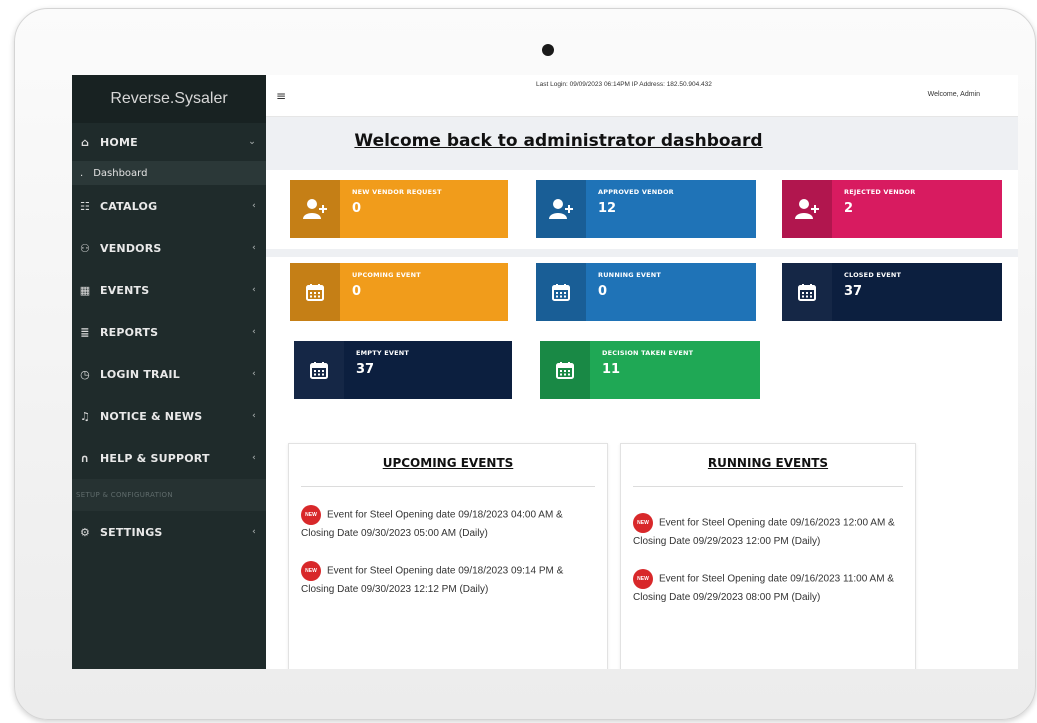  Describe the element at coordinates (85, 290) in the screenshot. I see `calendar-icon: ▦` at that location.